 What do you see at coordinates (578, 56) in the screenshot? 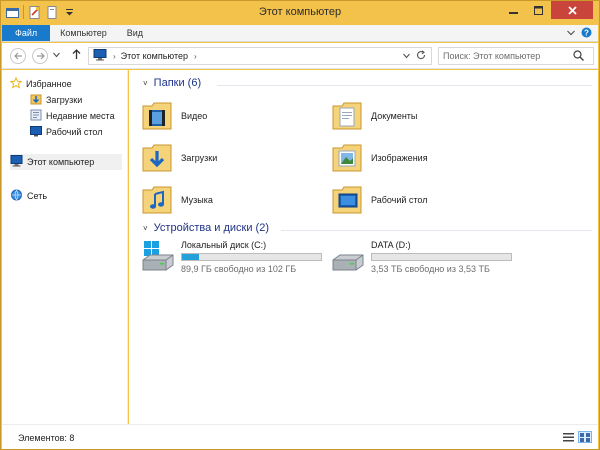
I see `search-icon` at bounding box center [578, 56].